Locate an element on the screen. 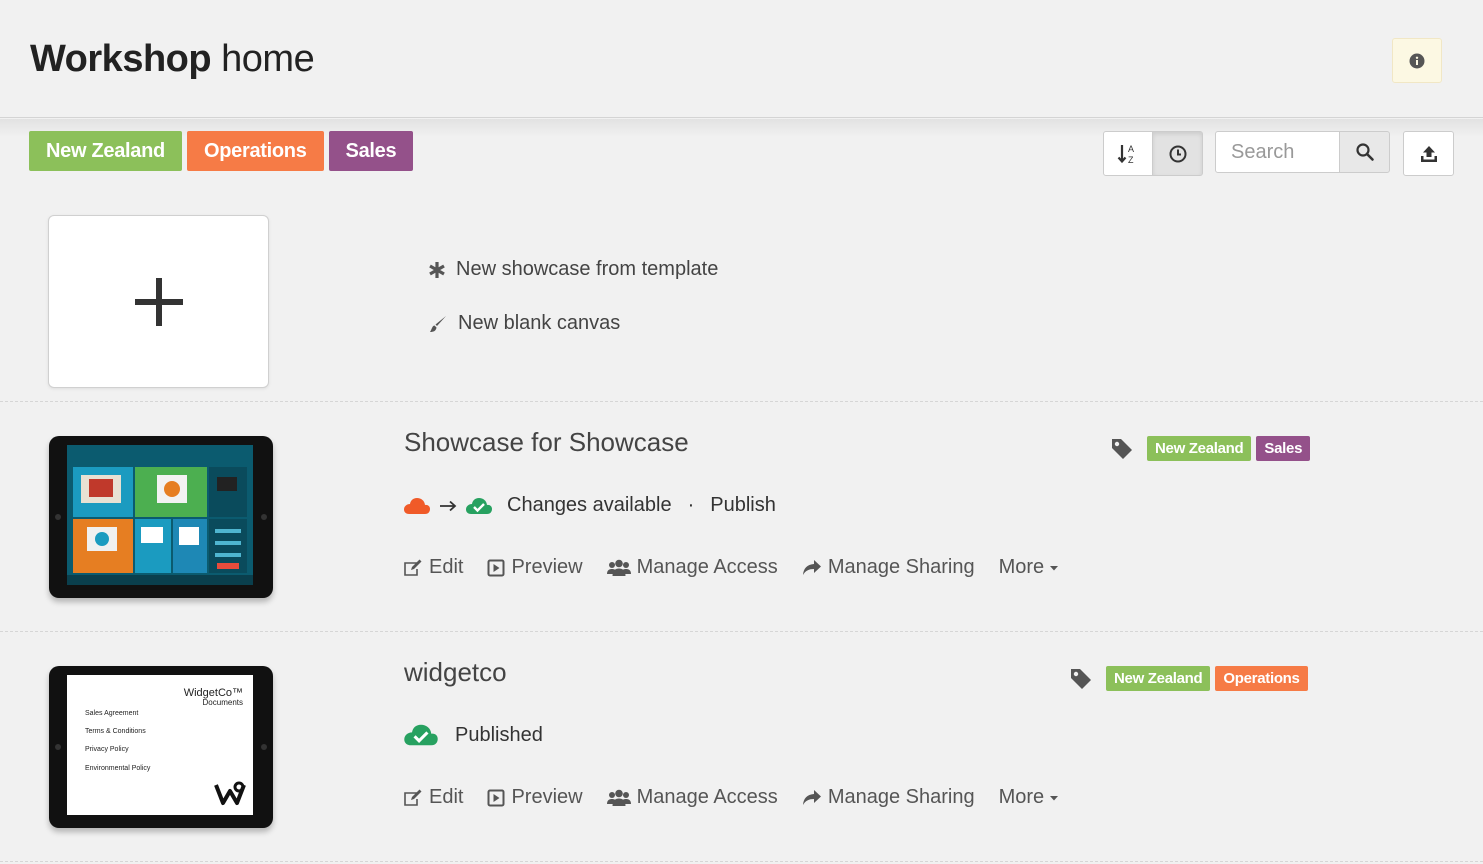 The height and width of the screenshot is (864, 1483). search-button is located at coordinates (1364, 152).